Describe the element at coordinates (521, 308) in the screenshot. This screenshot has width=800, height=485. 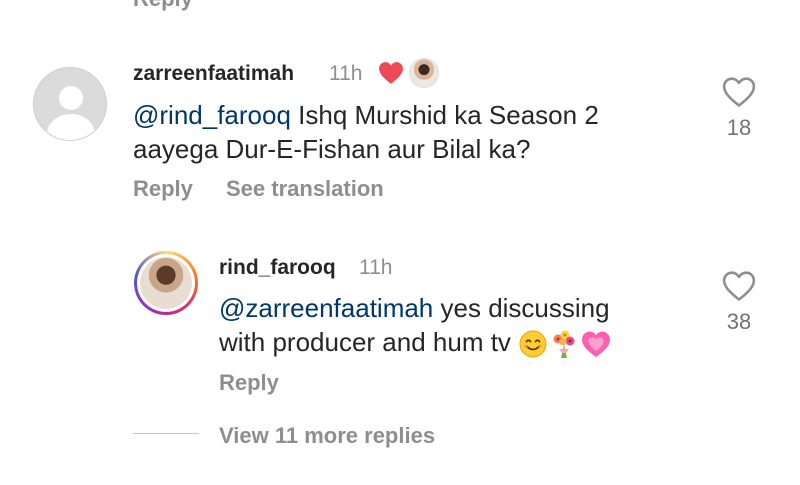
I see `reply-text-part: yes discussing` at that location.